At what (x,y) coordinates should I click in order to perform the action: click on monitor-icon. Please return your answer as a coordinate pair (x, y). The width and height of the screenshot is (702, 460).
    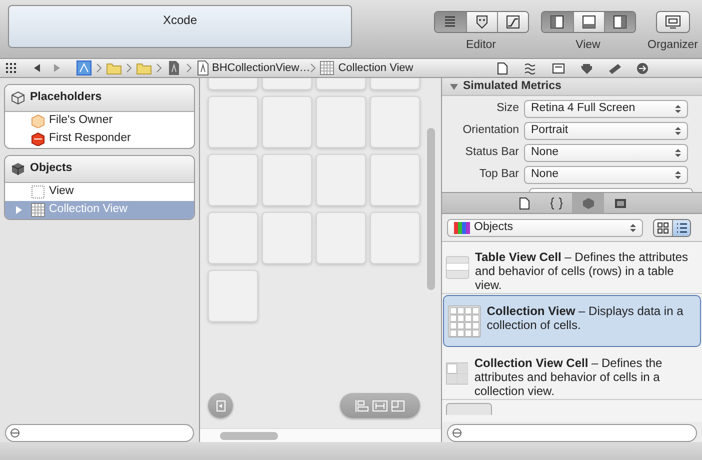
    Looking at the image, I should click on (672, 22).